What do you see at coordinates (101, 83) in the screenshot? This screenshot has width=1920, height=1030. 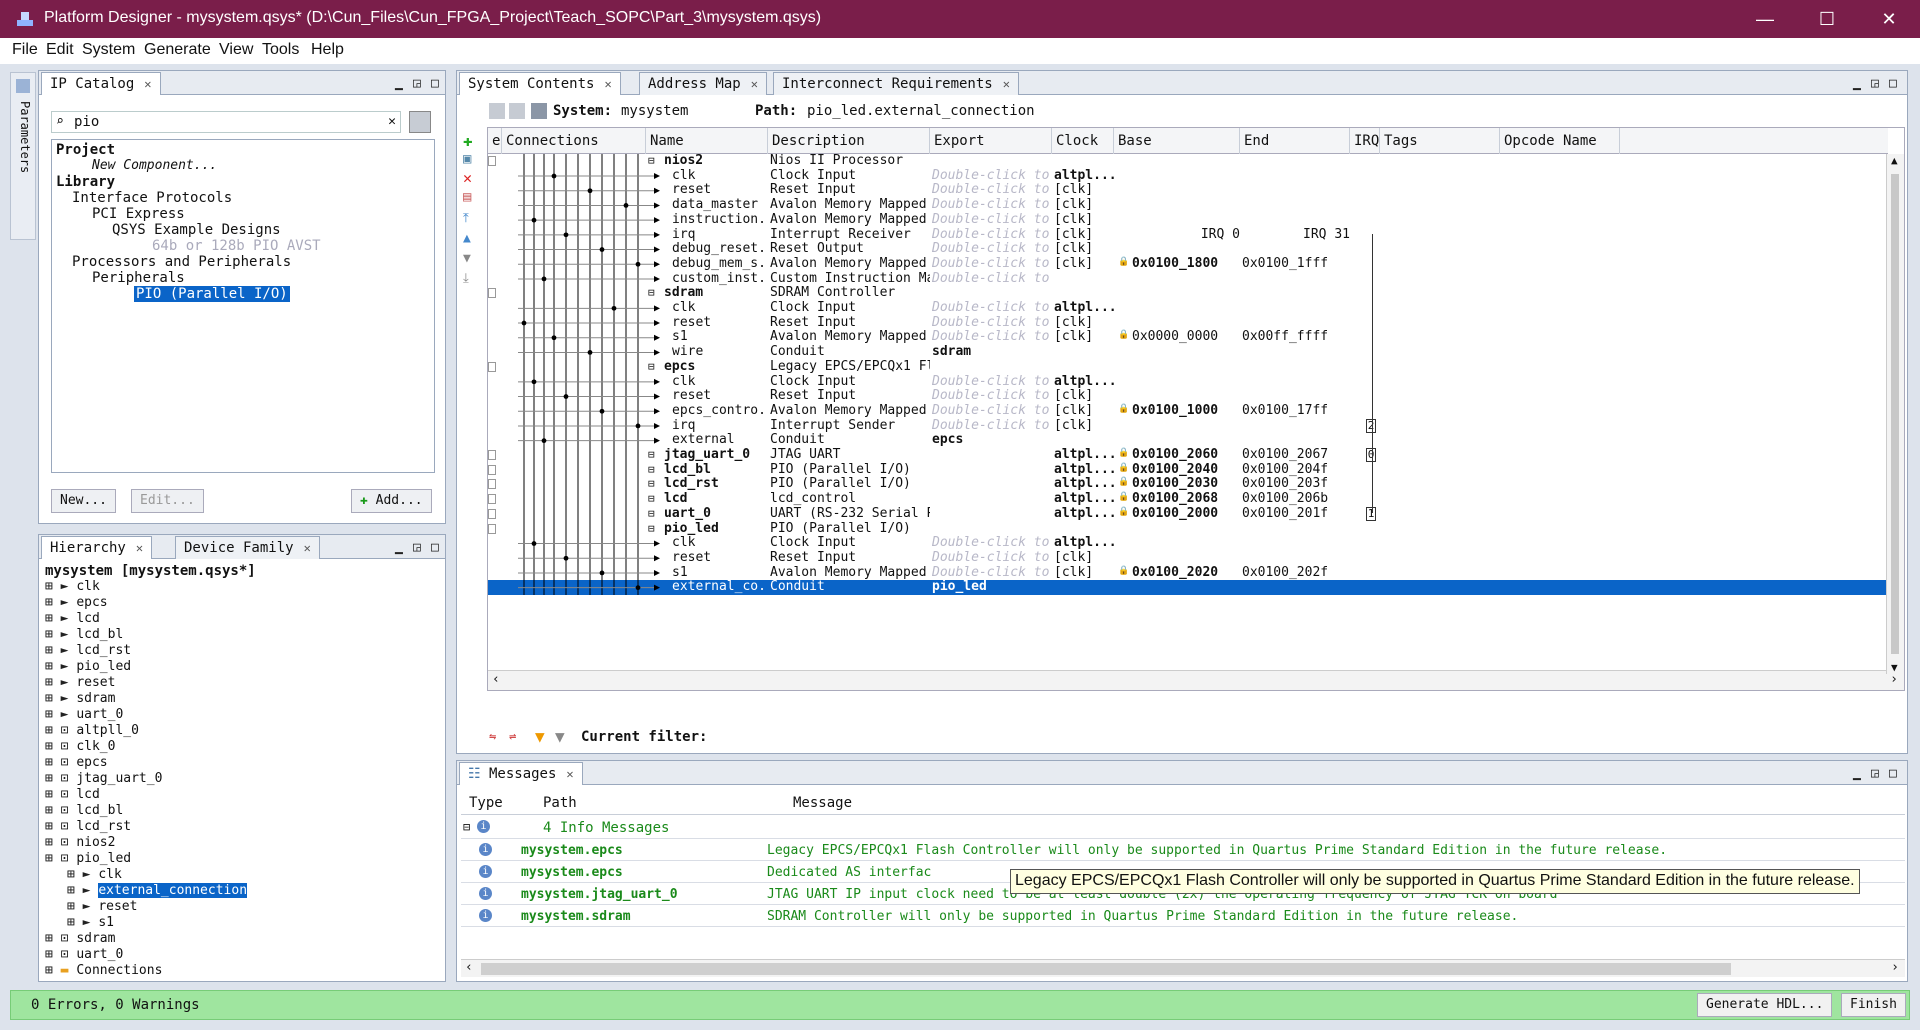 I see `tab-ip-catalog: IP Catalog ✕` at bounding box center [101, 83].